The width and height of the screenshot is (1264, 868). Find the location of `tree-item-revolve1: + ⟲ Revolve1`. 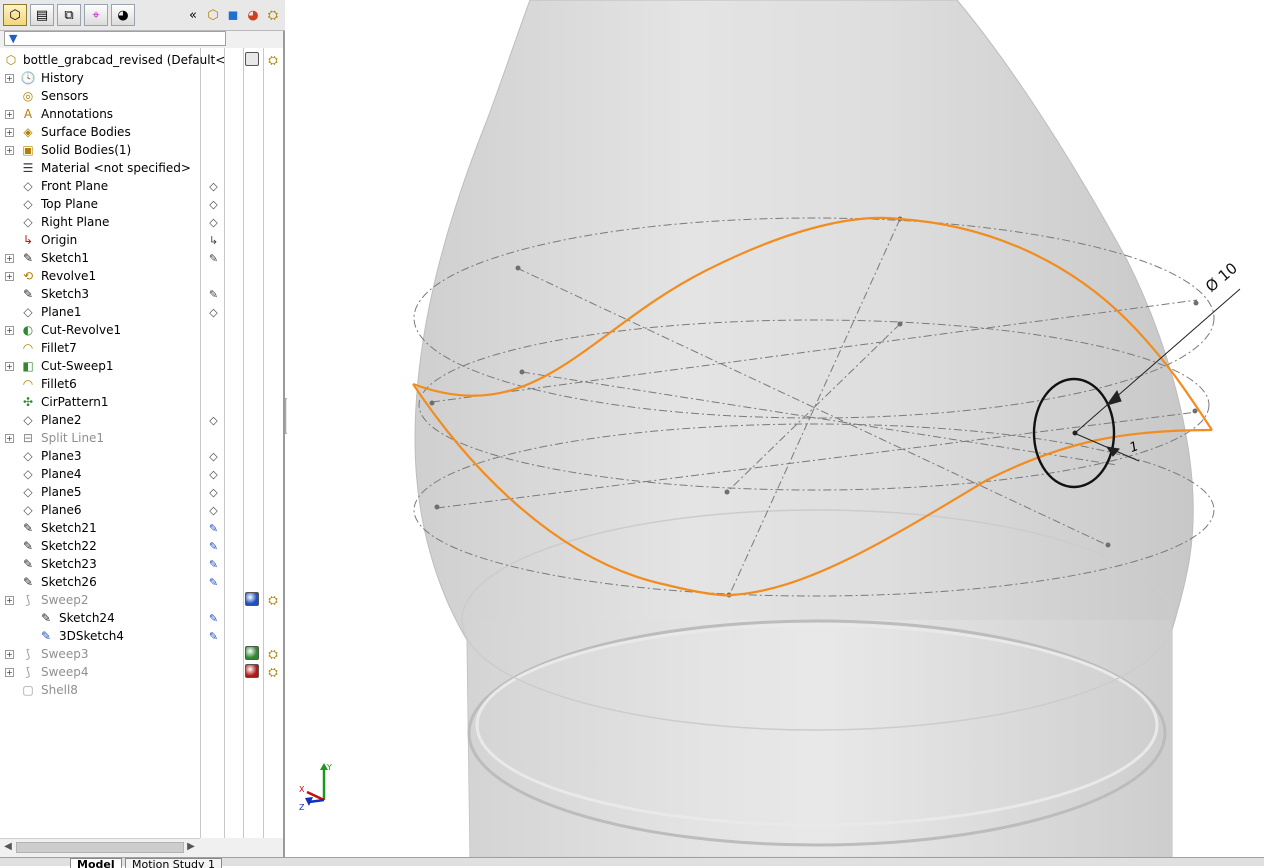

tree-item-revolve1: + ⟲ Revolve1 is located at coordinates (141, 276).